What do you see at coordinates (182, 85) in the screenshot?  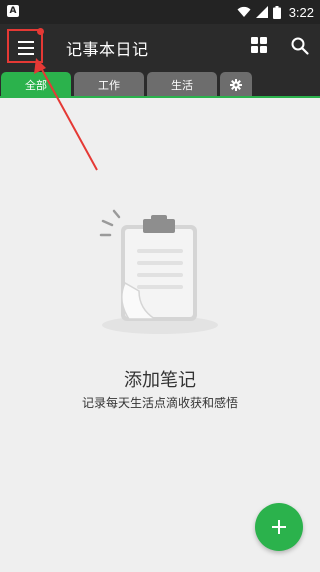 I see `tab-life: 生活` at bounding box center [182, 85].